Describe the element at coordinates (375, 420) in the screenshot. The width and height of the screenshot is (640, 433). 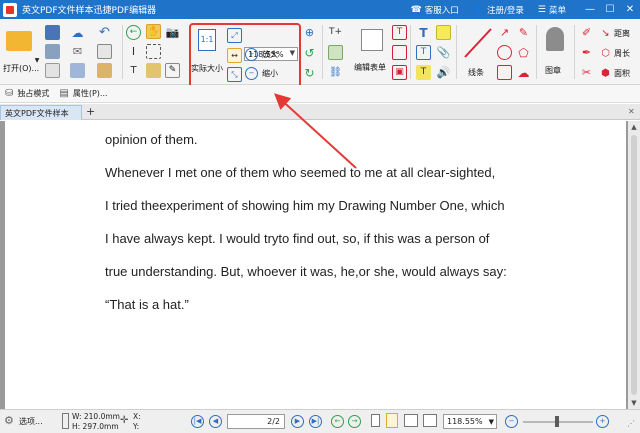
I see `single-page-icon` at that location.